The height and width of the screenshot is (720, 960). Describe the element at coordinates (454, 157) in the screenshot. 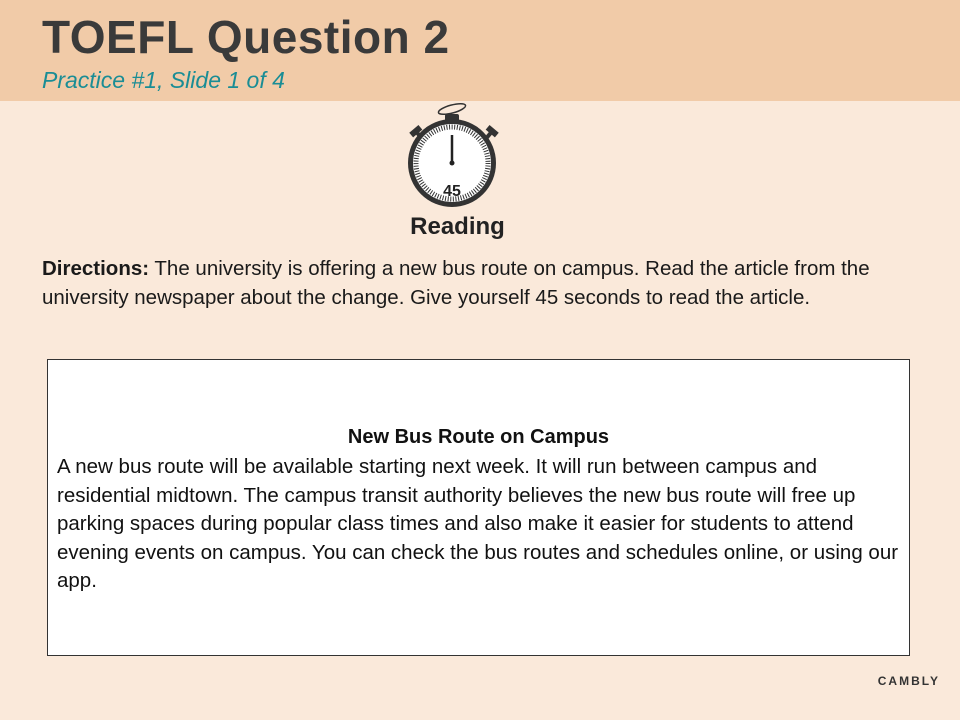

I see `stopwatch-icon: 45` at that location.